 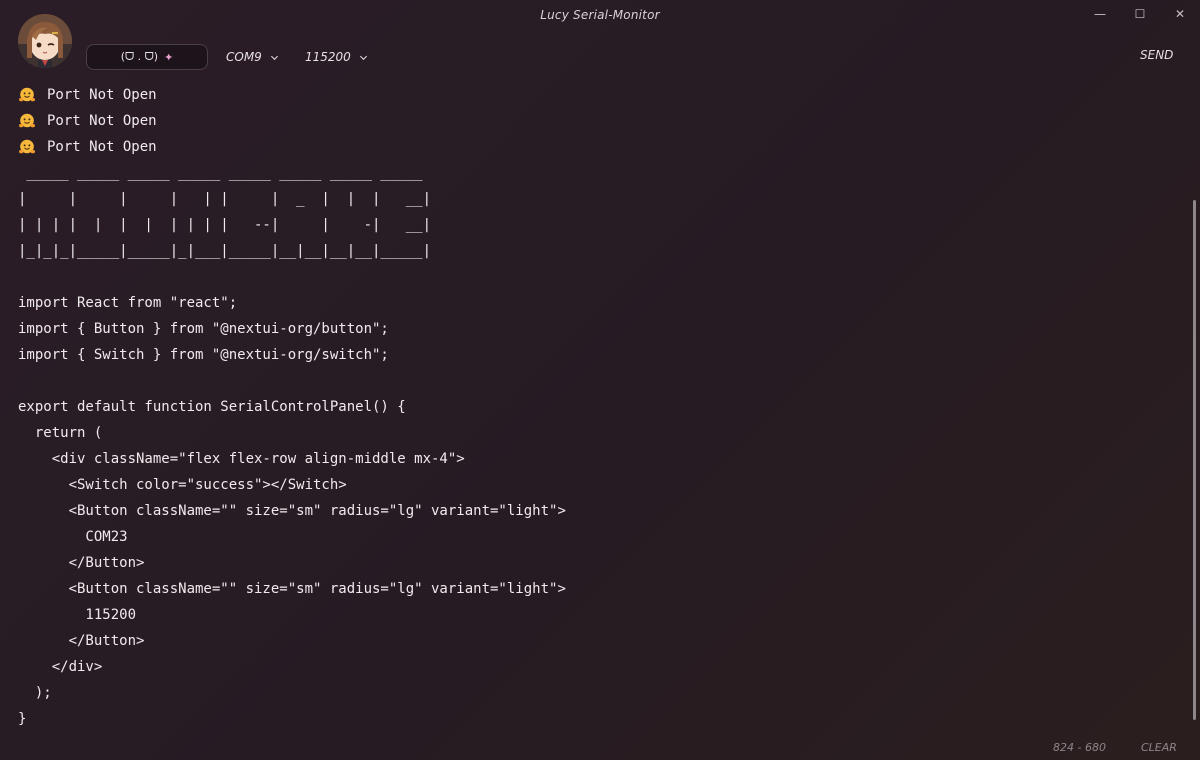 I want to click on window-title: Lucy Serial-Monitor, so click(x=600, y=15).